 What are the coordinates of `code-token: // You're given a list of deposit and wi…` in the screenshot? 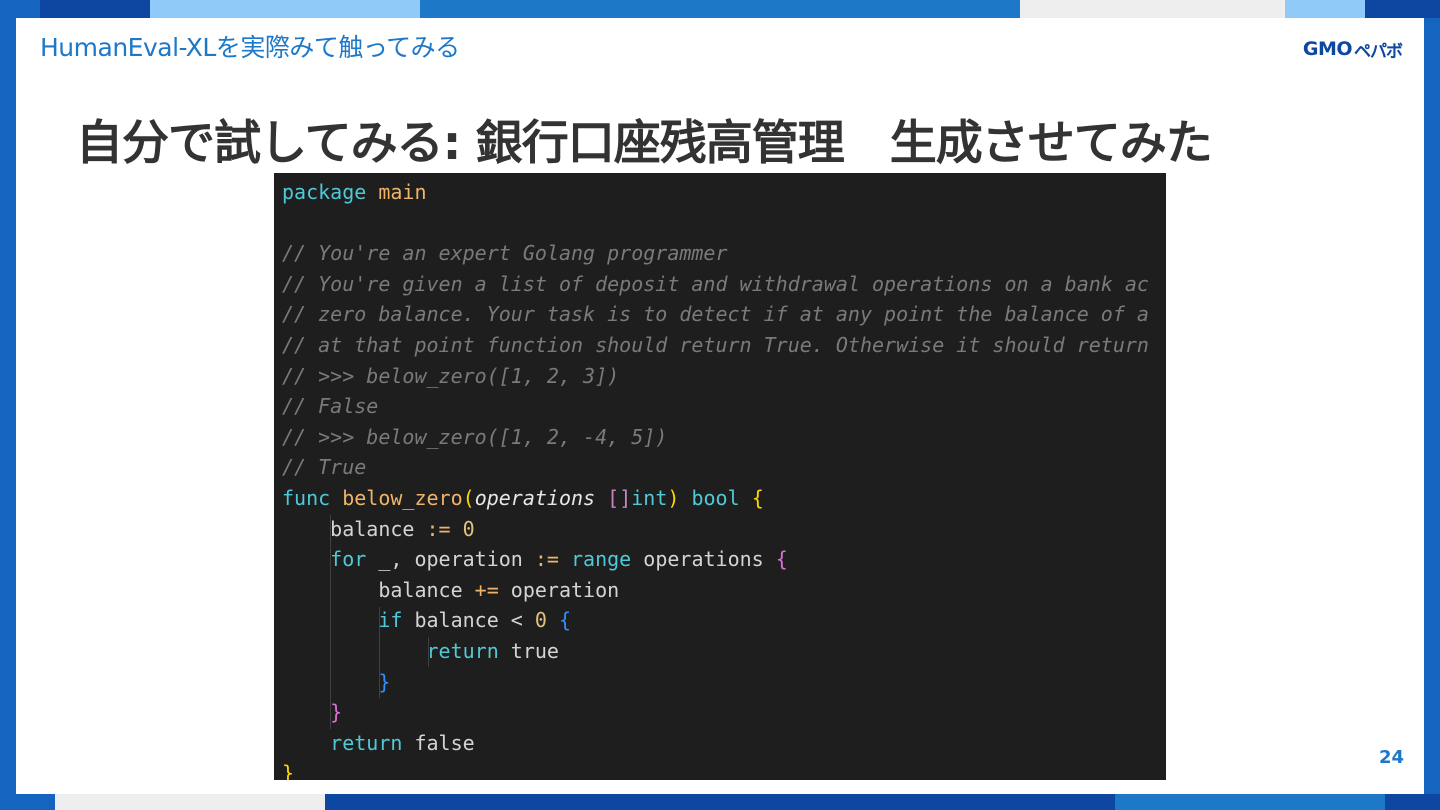 It's located at (715, 283).